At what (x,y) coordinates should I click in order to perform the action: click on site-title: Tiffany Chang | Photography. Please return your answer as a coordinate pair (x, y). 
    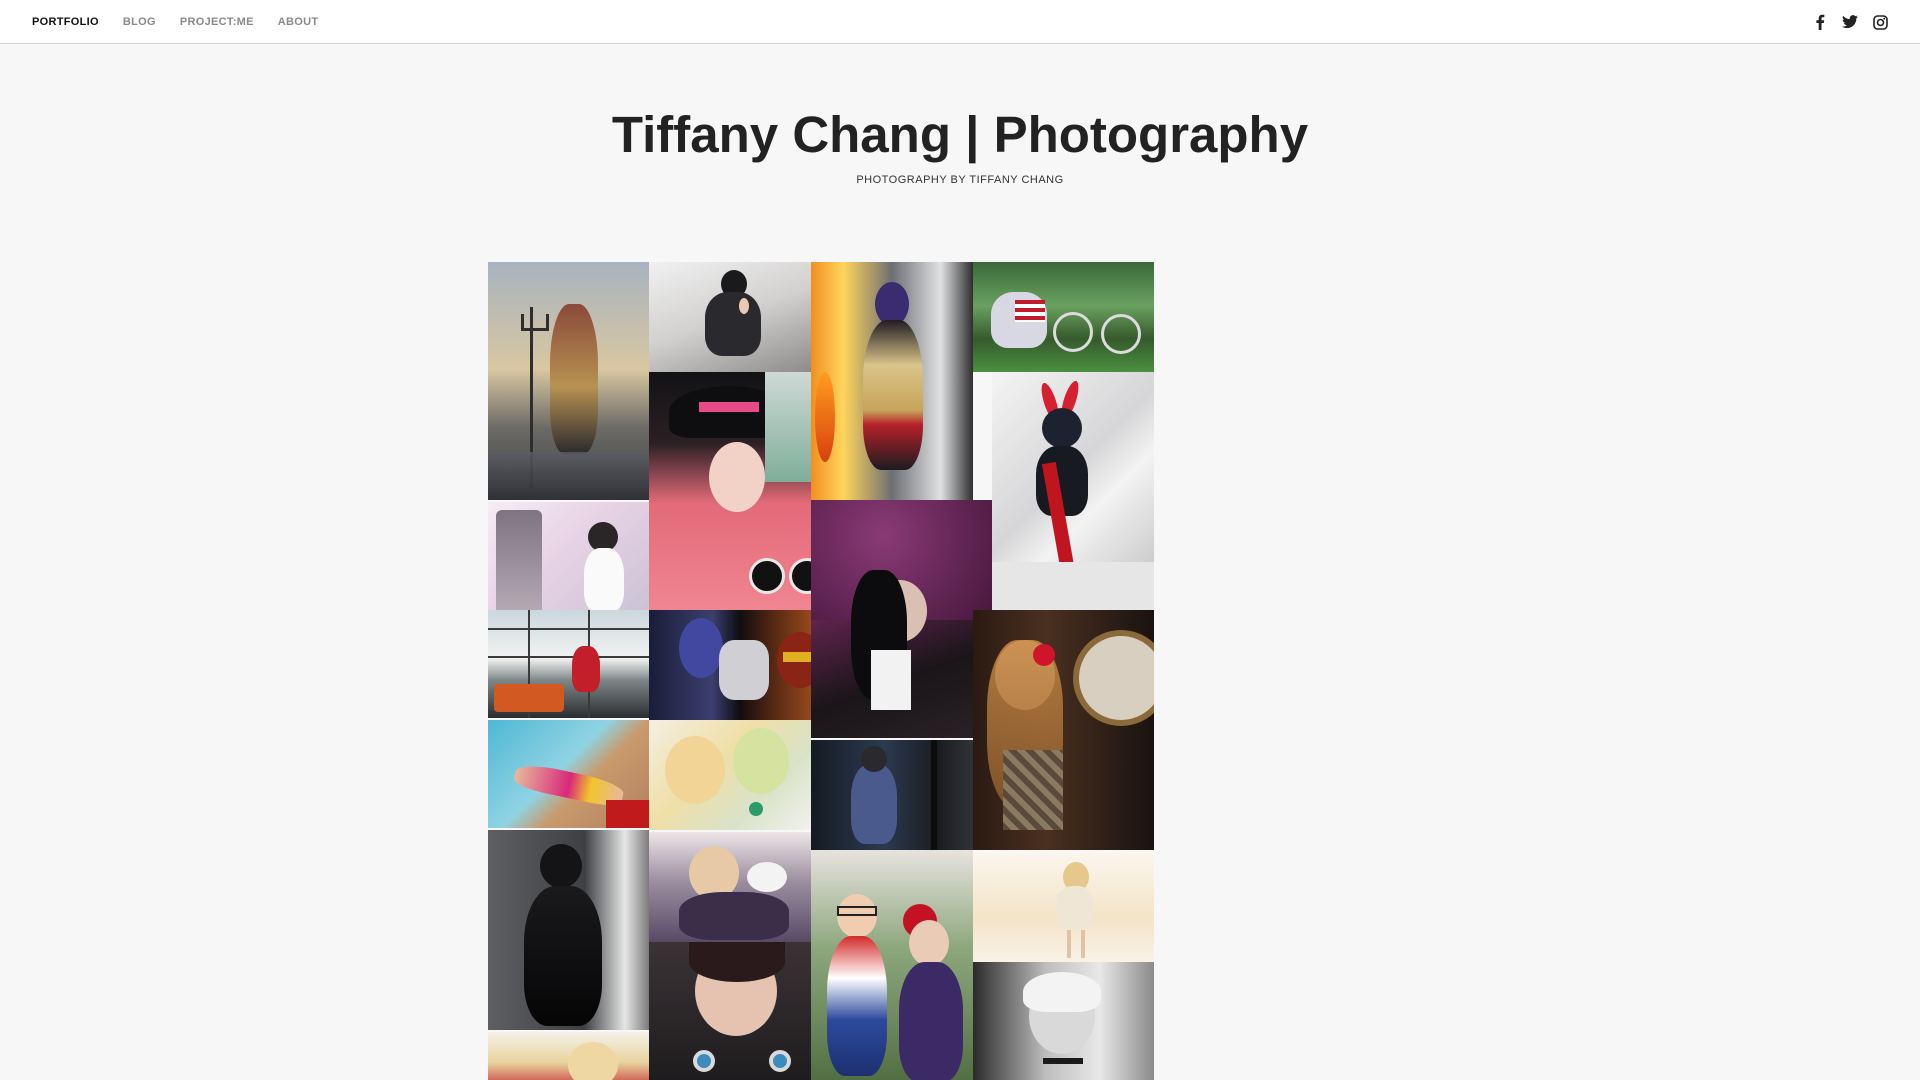
    Looking at the image, I should click on (960, 135).